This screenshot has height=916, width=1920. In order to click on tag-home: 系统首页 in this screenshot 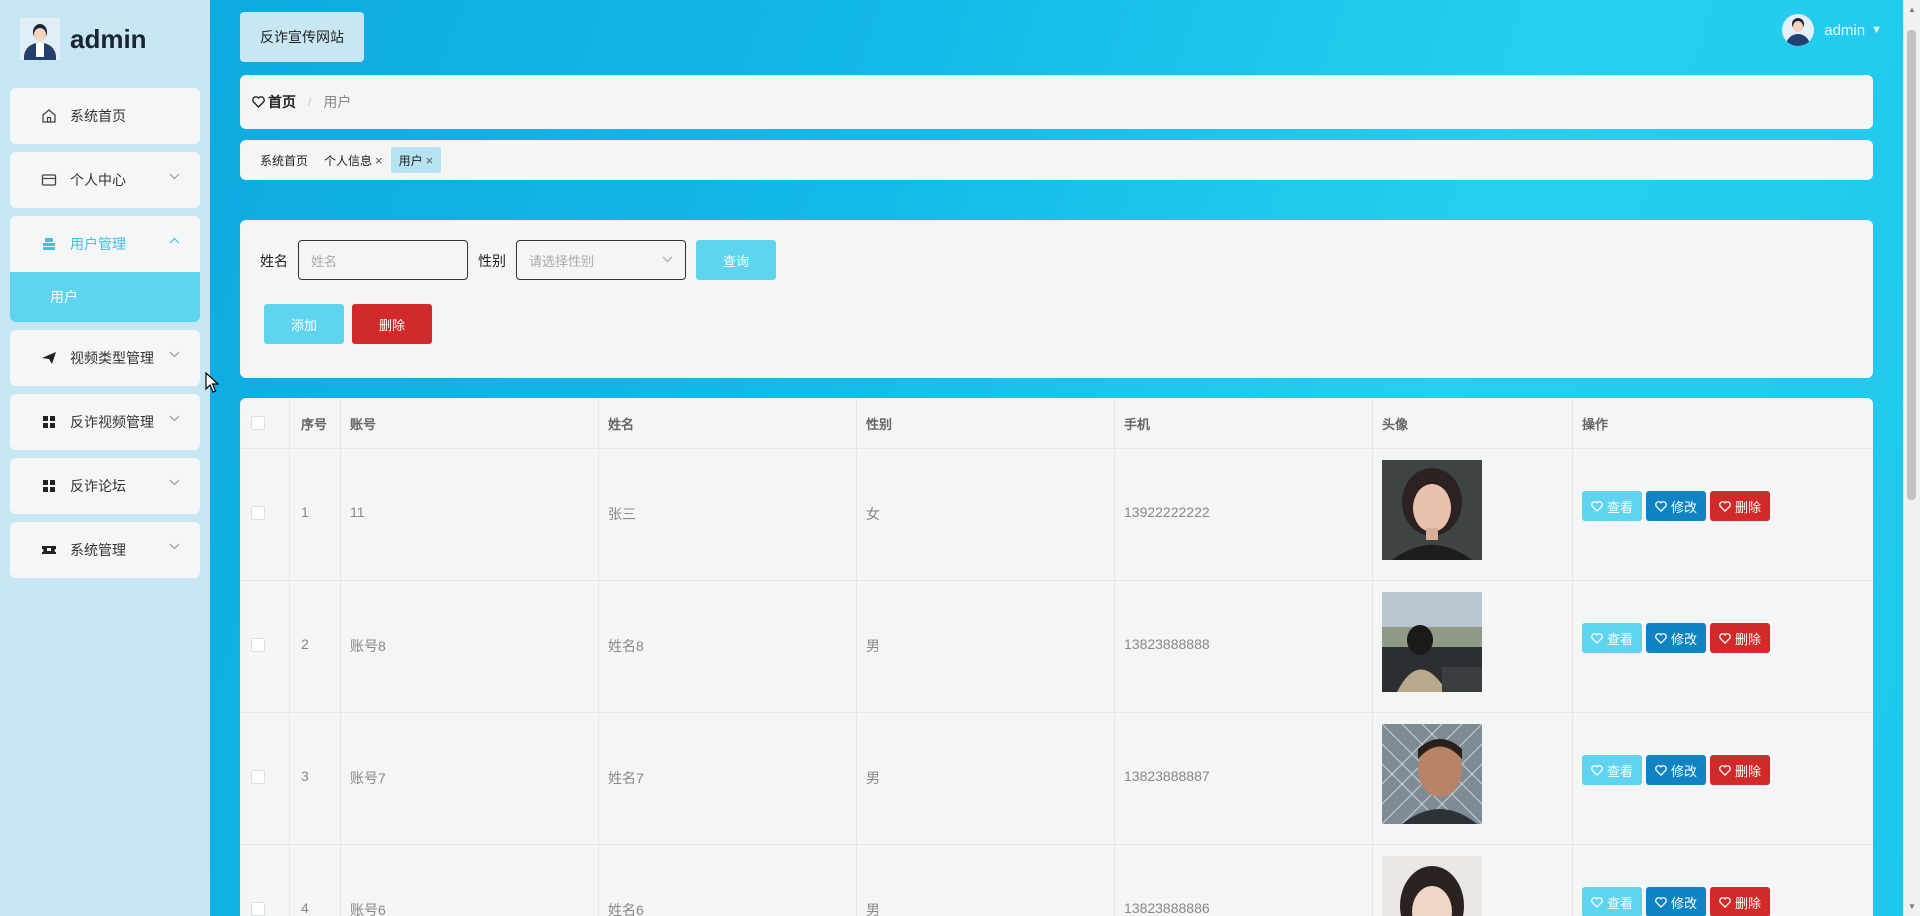, I will do `click(284, 160)`.